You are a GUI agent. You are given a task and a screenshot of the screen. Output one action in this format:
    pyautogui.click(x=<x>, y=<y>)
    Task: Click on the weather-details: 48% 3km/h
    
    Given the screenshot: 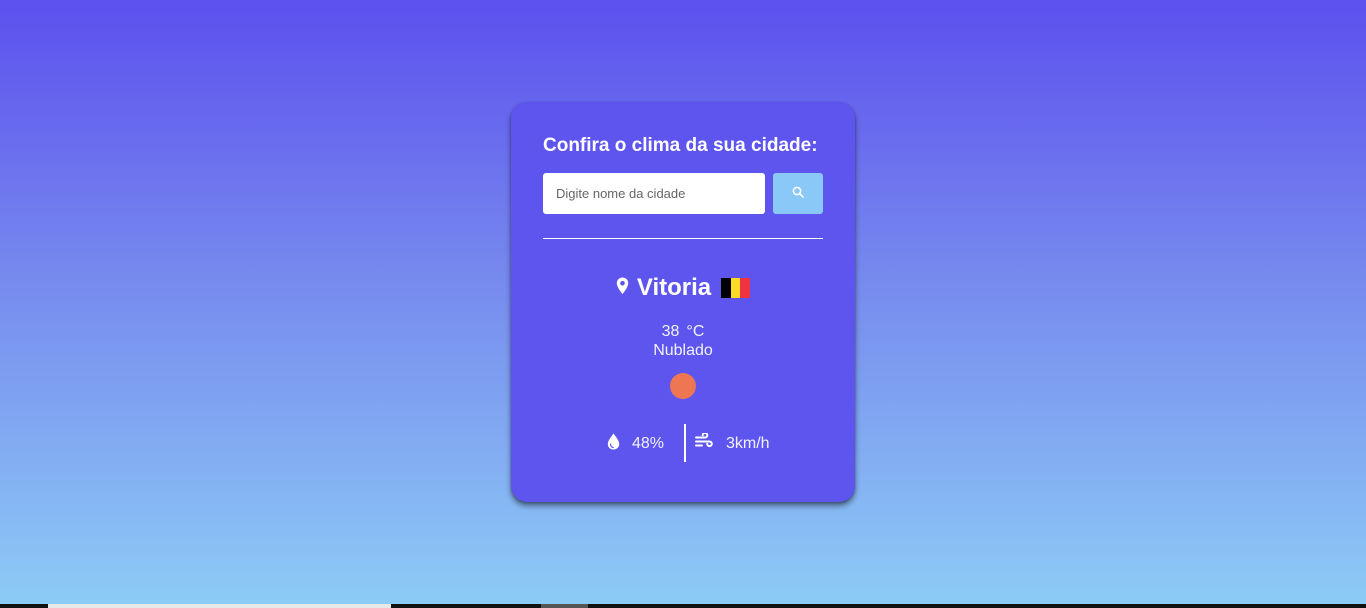 What is the action you would take?
    pyautogui.click(x=683, y=443)
    